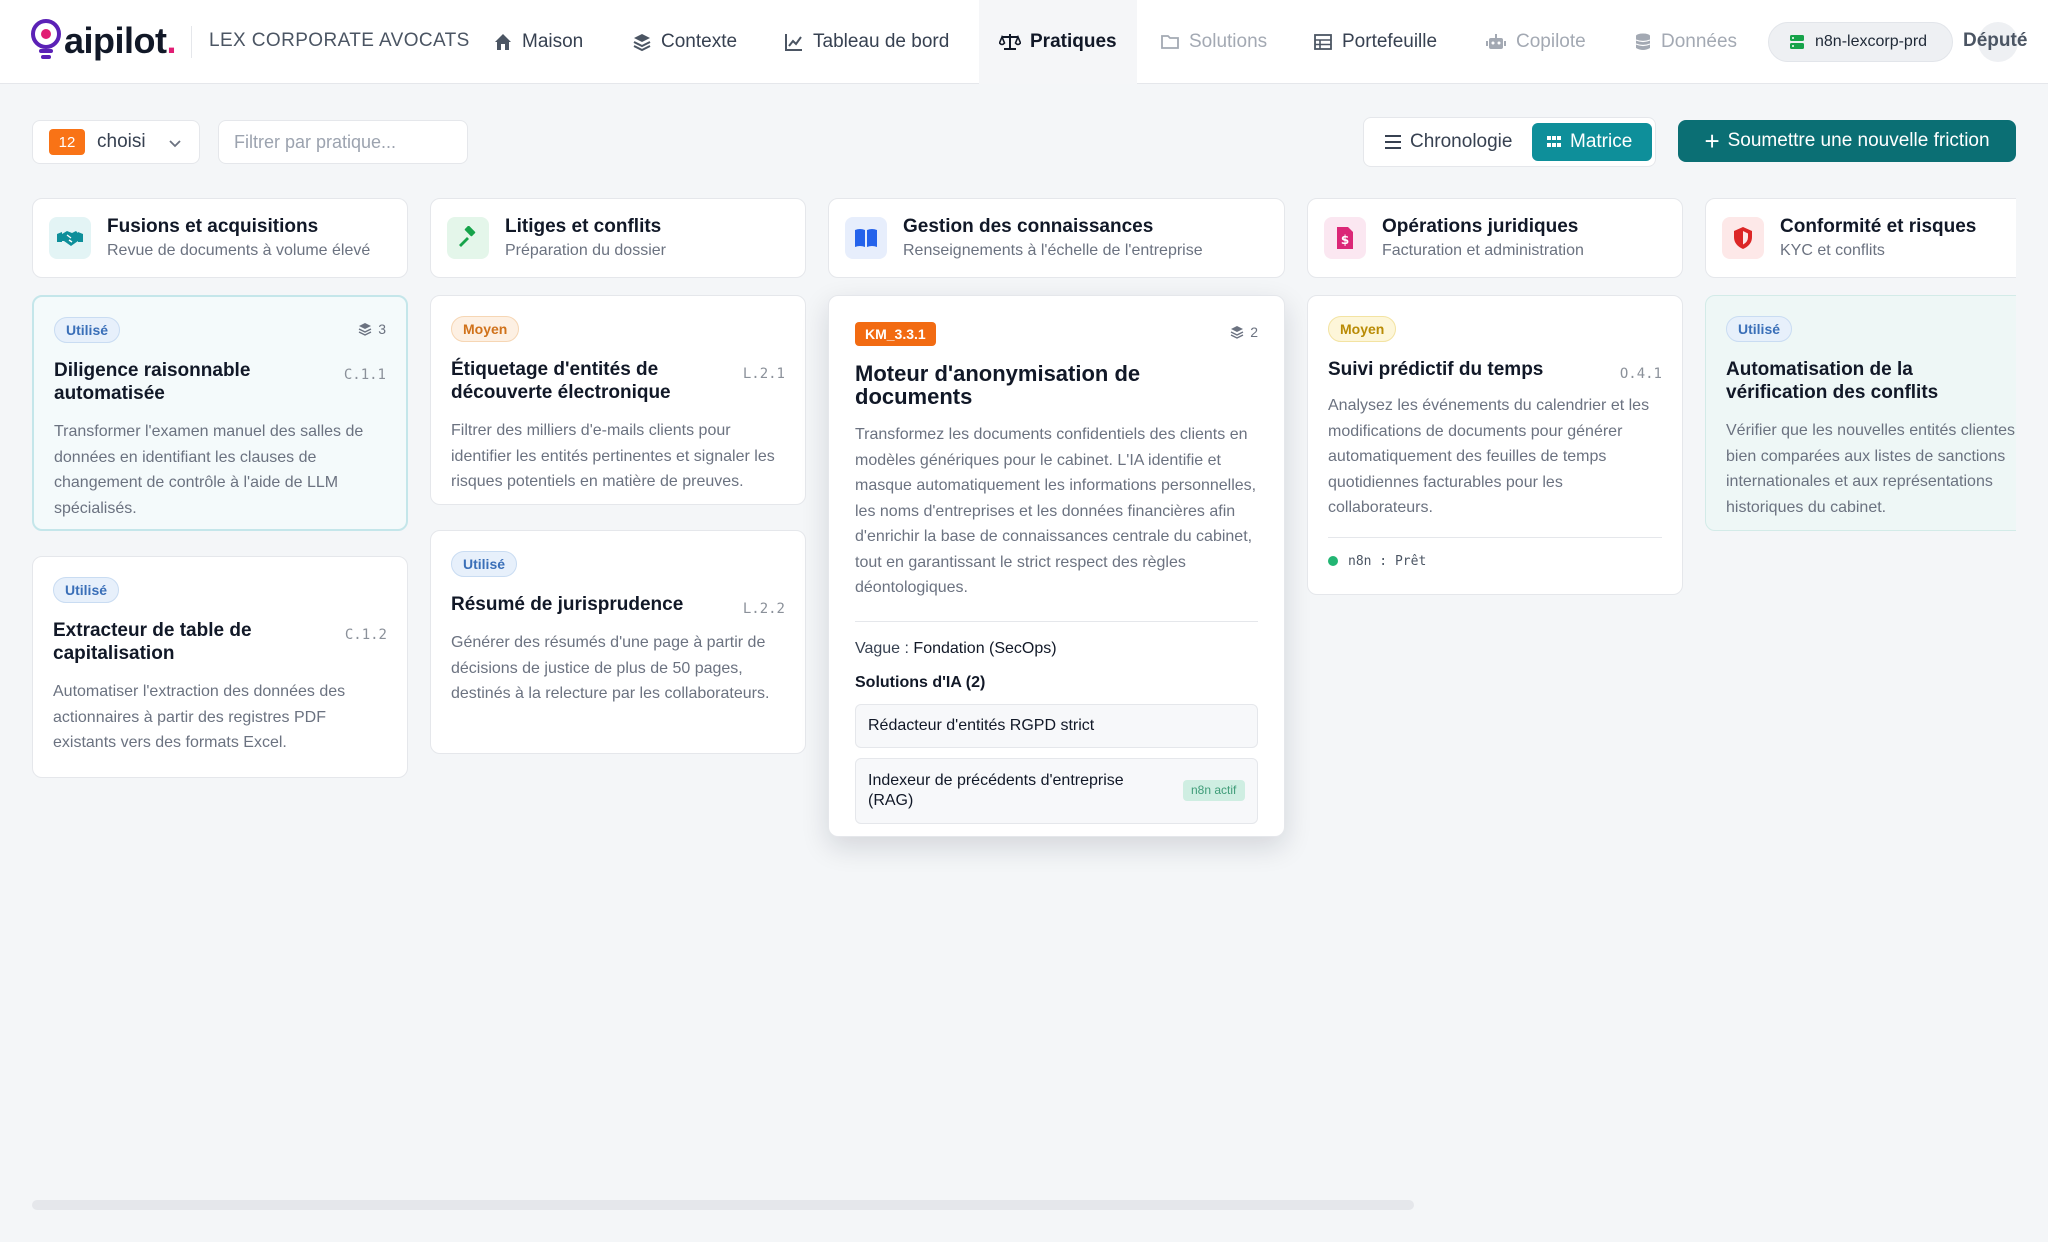 The width and height of the screenshot is (2048, 1242). I want to click on practice-select: 12 choisi, so click(116, 142).